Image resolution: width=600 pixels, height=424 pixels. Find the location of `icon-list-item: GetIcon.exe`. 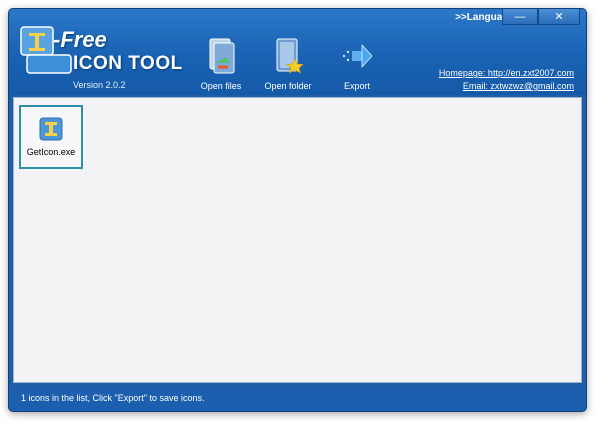

icon-list-item: GetIcon.exe is located at coordinates (51, 137).